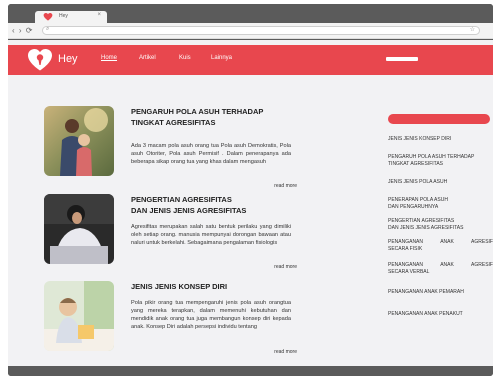  I want to click on nav-link-kuis: Kuis, so click(185, 58).